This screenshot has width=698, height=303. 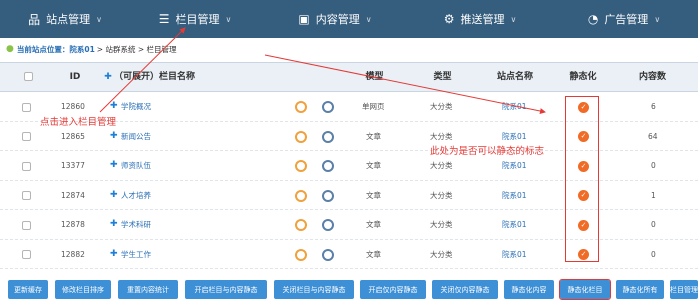 I want to click on enable-column-content-static-button: 开启栏目与内容静态, so click(x=226, y=289).